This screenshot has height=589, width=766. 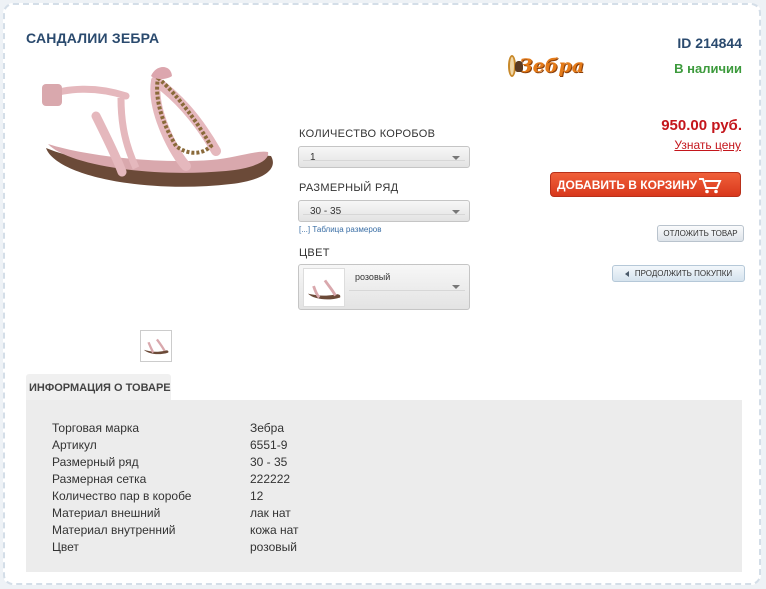 What do you see at coordinates (175, 461) in the screenshot?
I see `table-row: Размерный ряд 30 - 35` at bounding box center [175, 461].